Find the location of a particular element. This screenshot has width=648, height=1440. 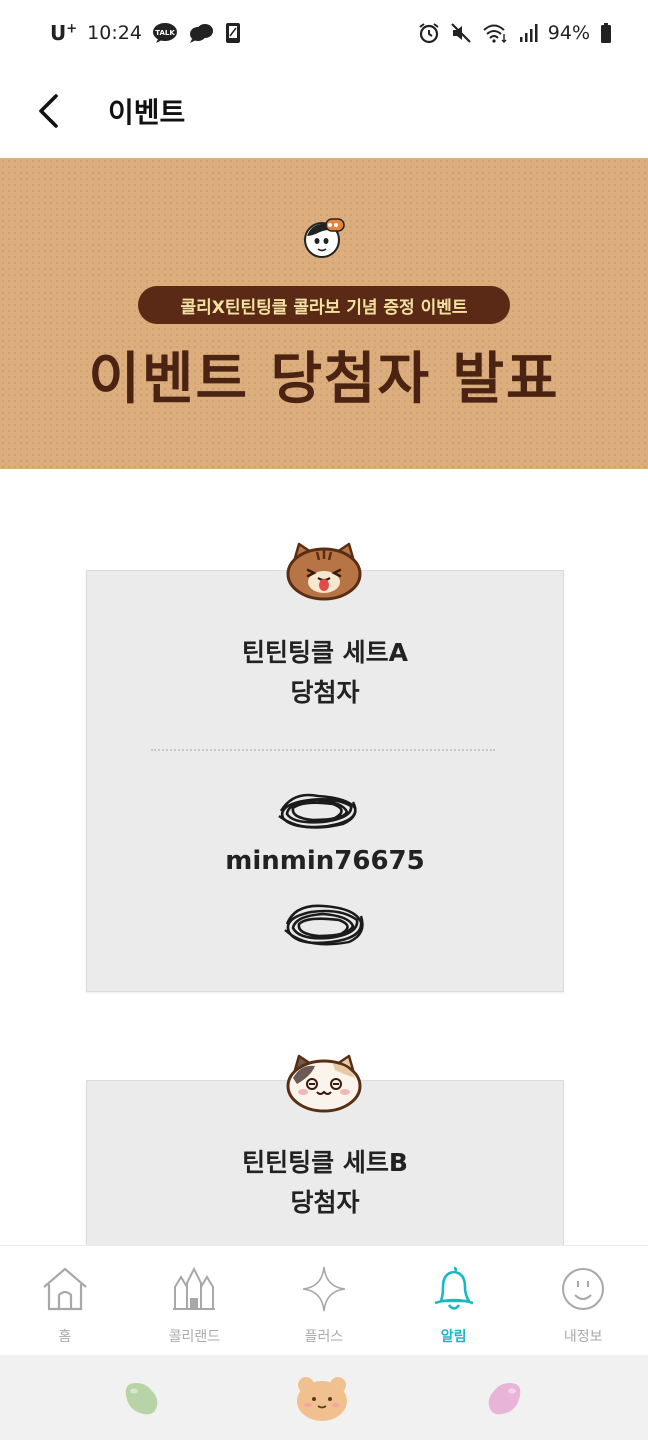

chevron-left-icon is located at coordinates (48, 111).